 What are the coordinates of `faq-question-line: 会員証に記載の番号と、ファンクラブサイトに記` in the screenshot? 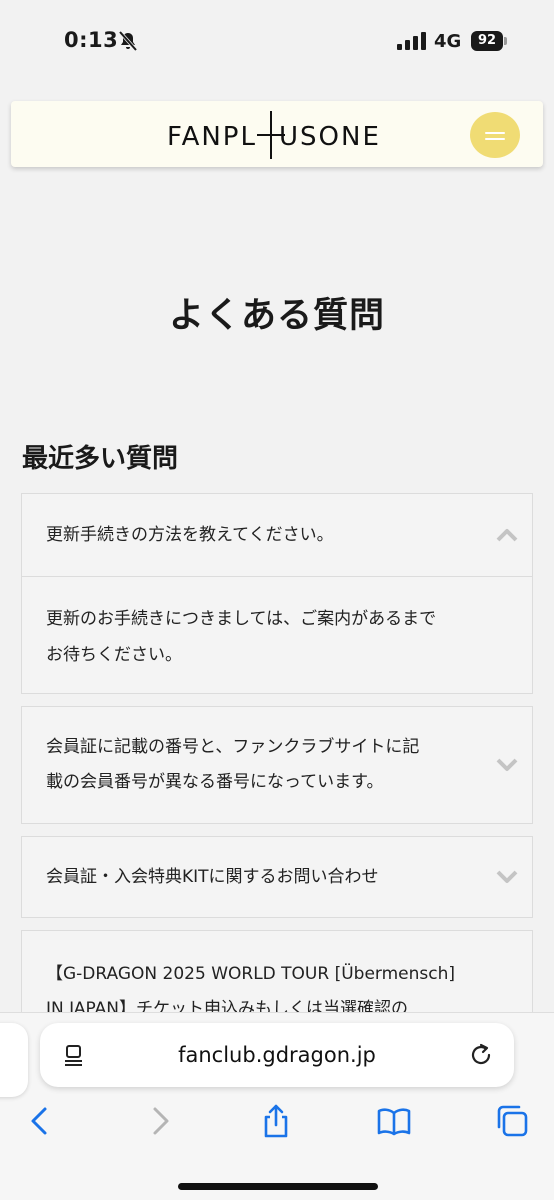 It's located at (233, 747).